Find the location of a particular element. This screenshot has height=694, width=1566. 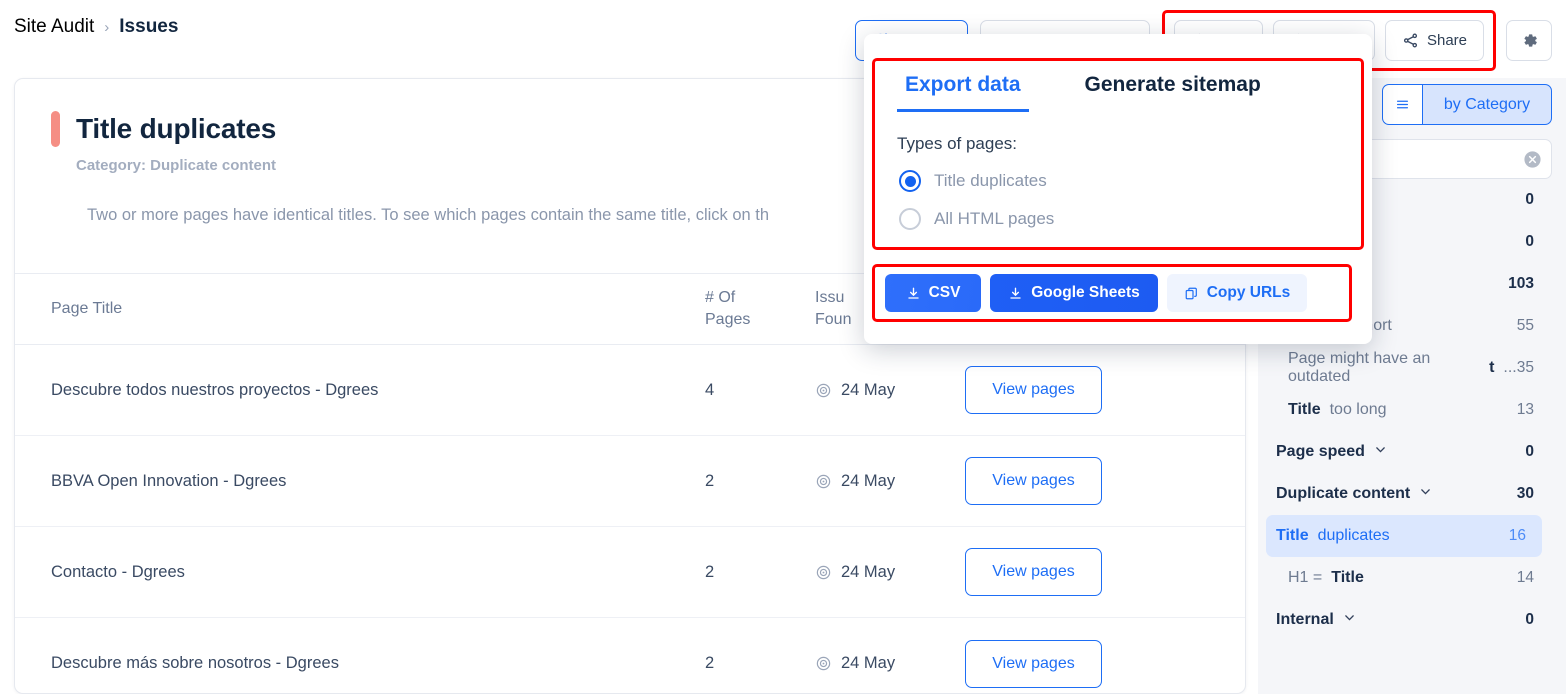

export-actions-highlight: CSV Google Sheets Copy URLs is located at coordinates (1112, 293).